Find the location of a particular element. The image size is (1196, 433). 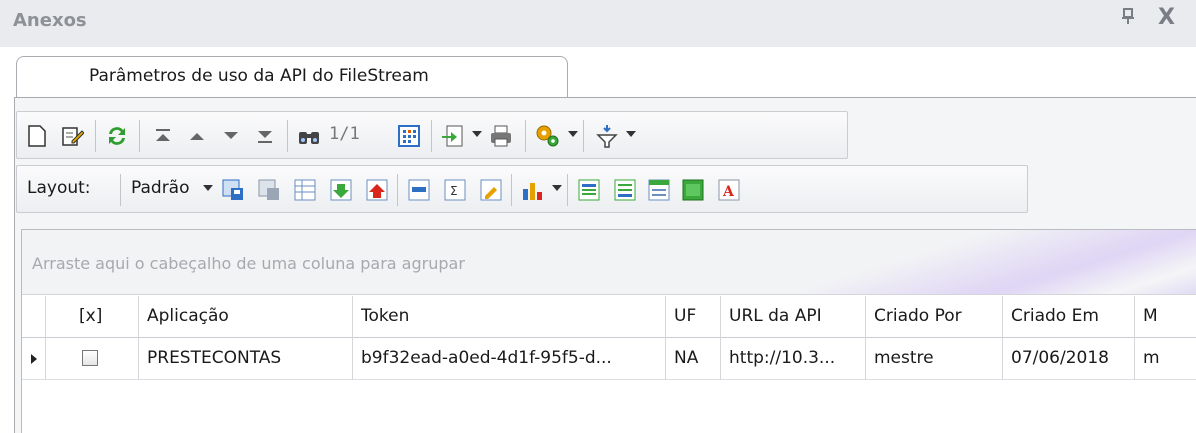

cell-criado-por: mestre is located at coordinates (934, 359).